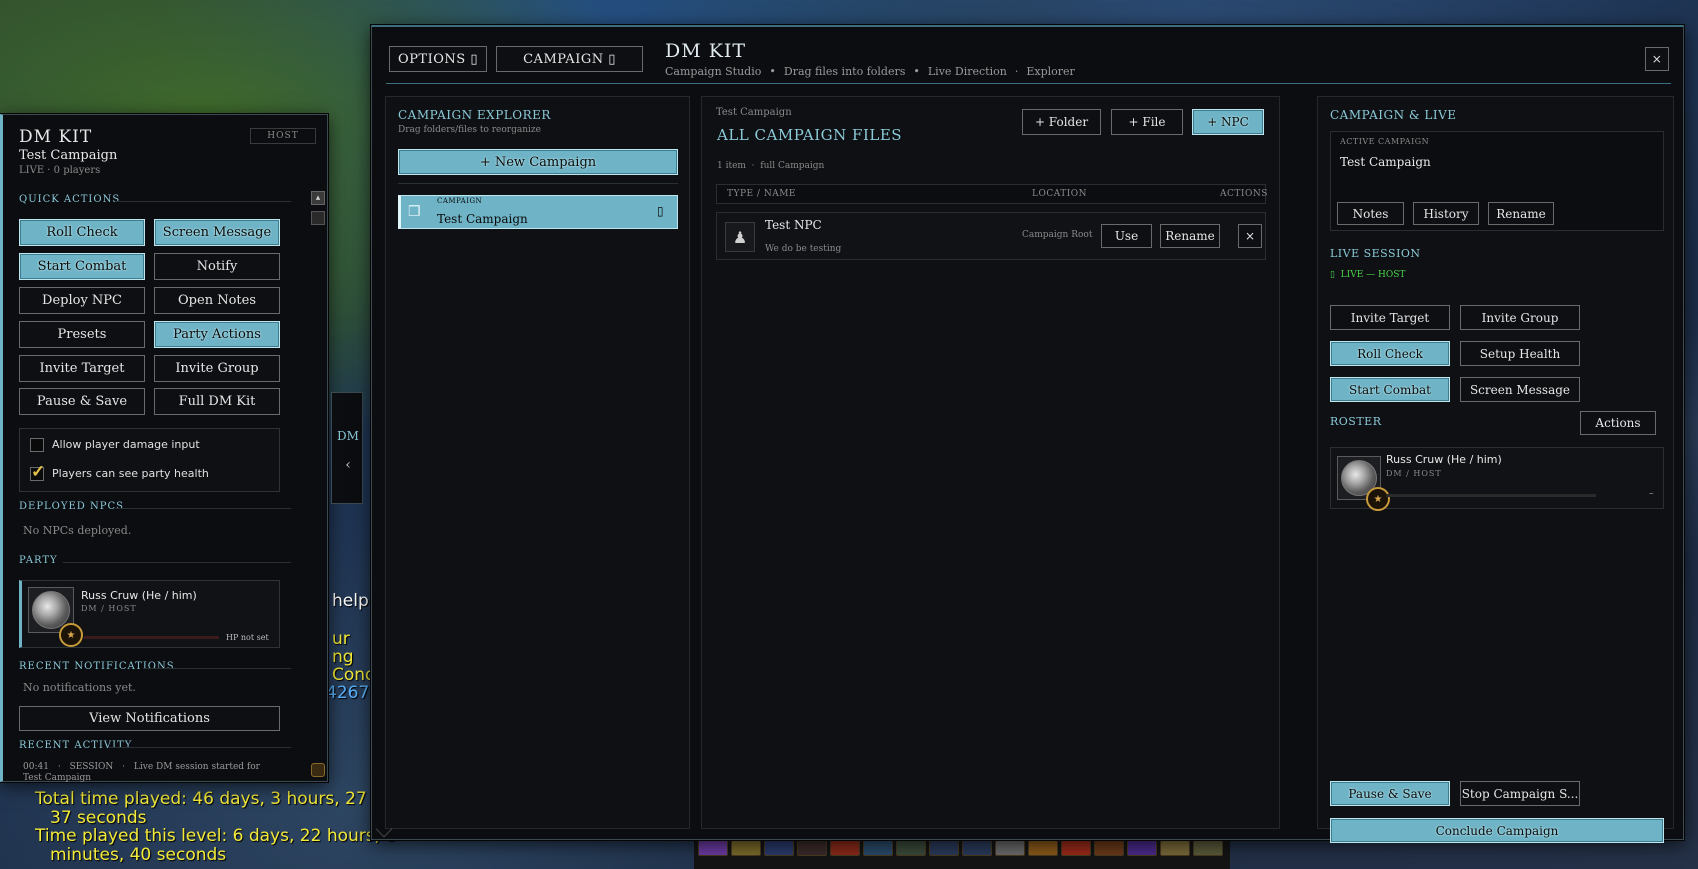  What do you see at coordinates (1657, 59) in the screenshot?
I see `close-button: ×` at bounding box center [1657, 59].